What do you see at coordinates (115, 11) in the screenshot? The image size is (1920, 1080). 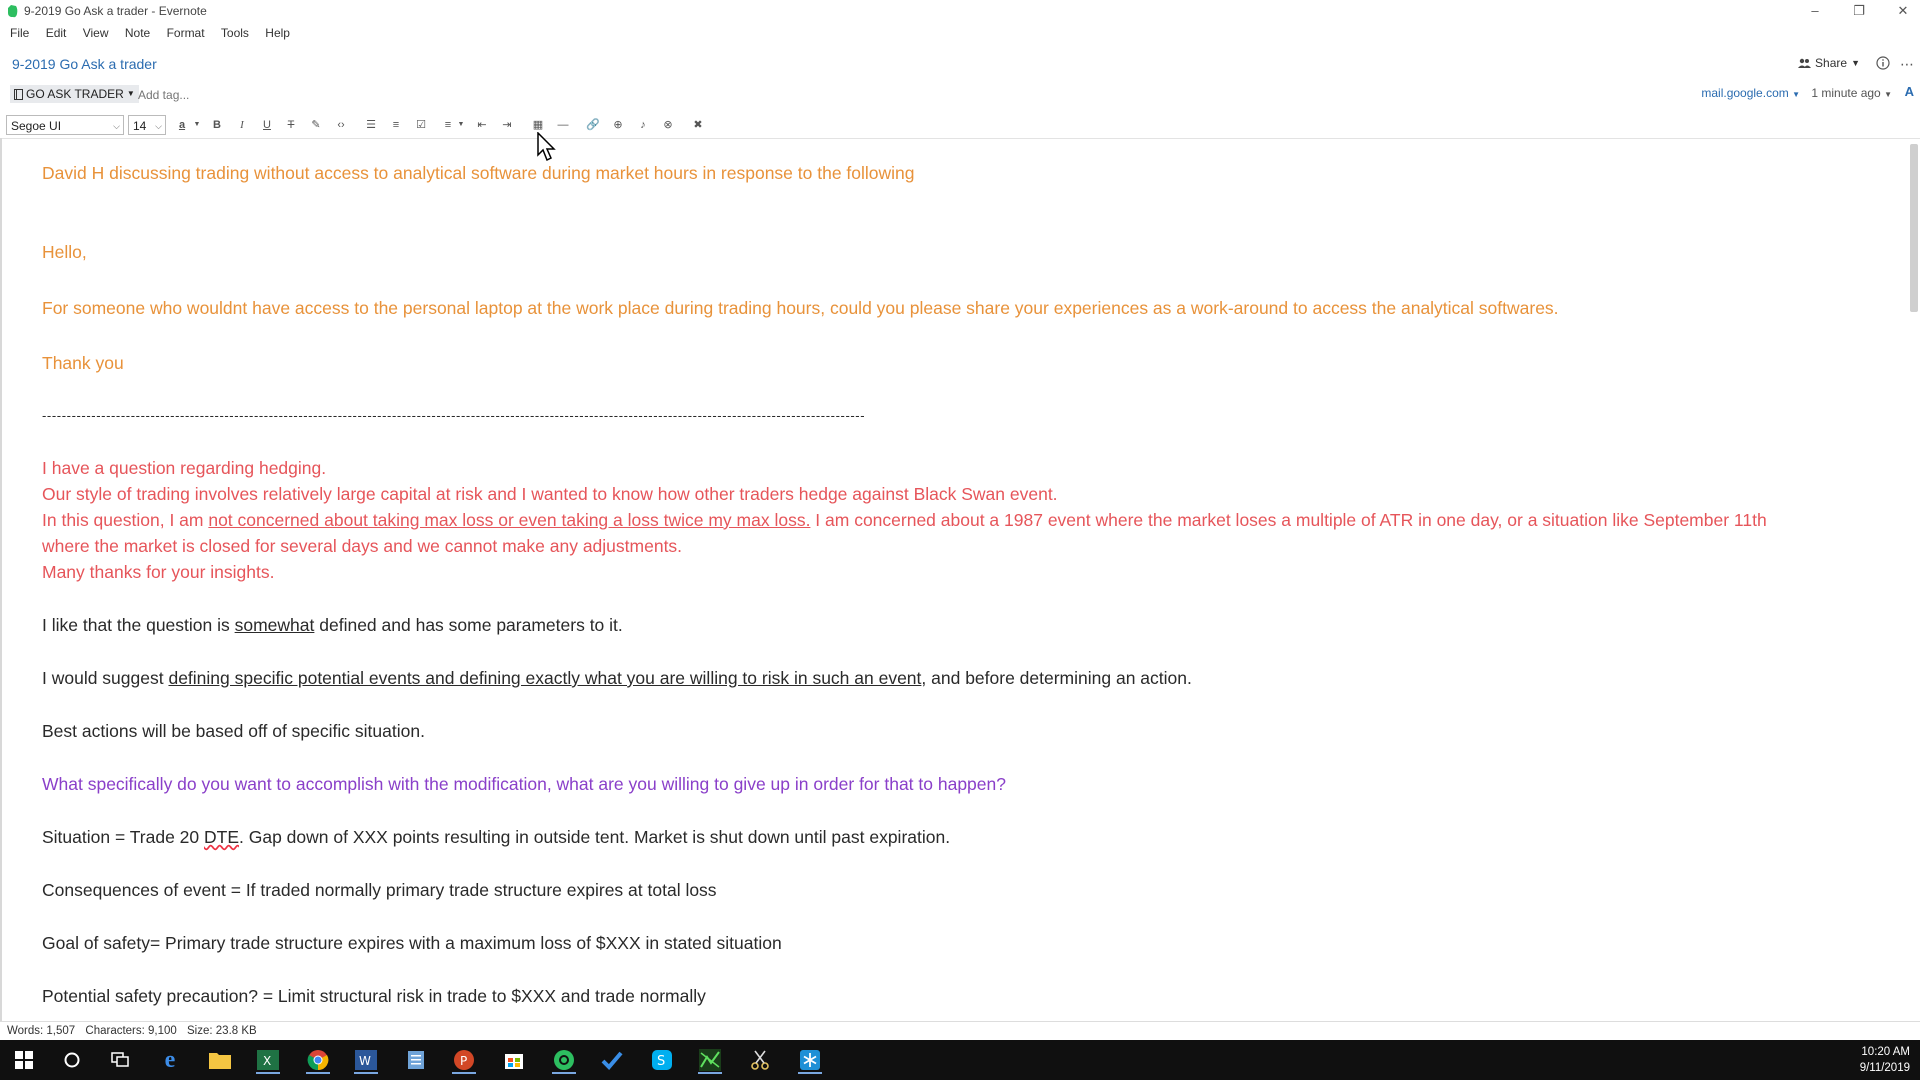 I see `window-title: 9-2019 Go Ask a trader - Evernote` at bounding box center [115, 11].